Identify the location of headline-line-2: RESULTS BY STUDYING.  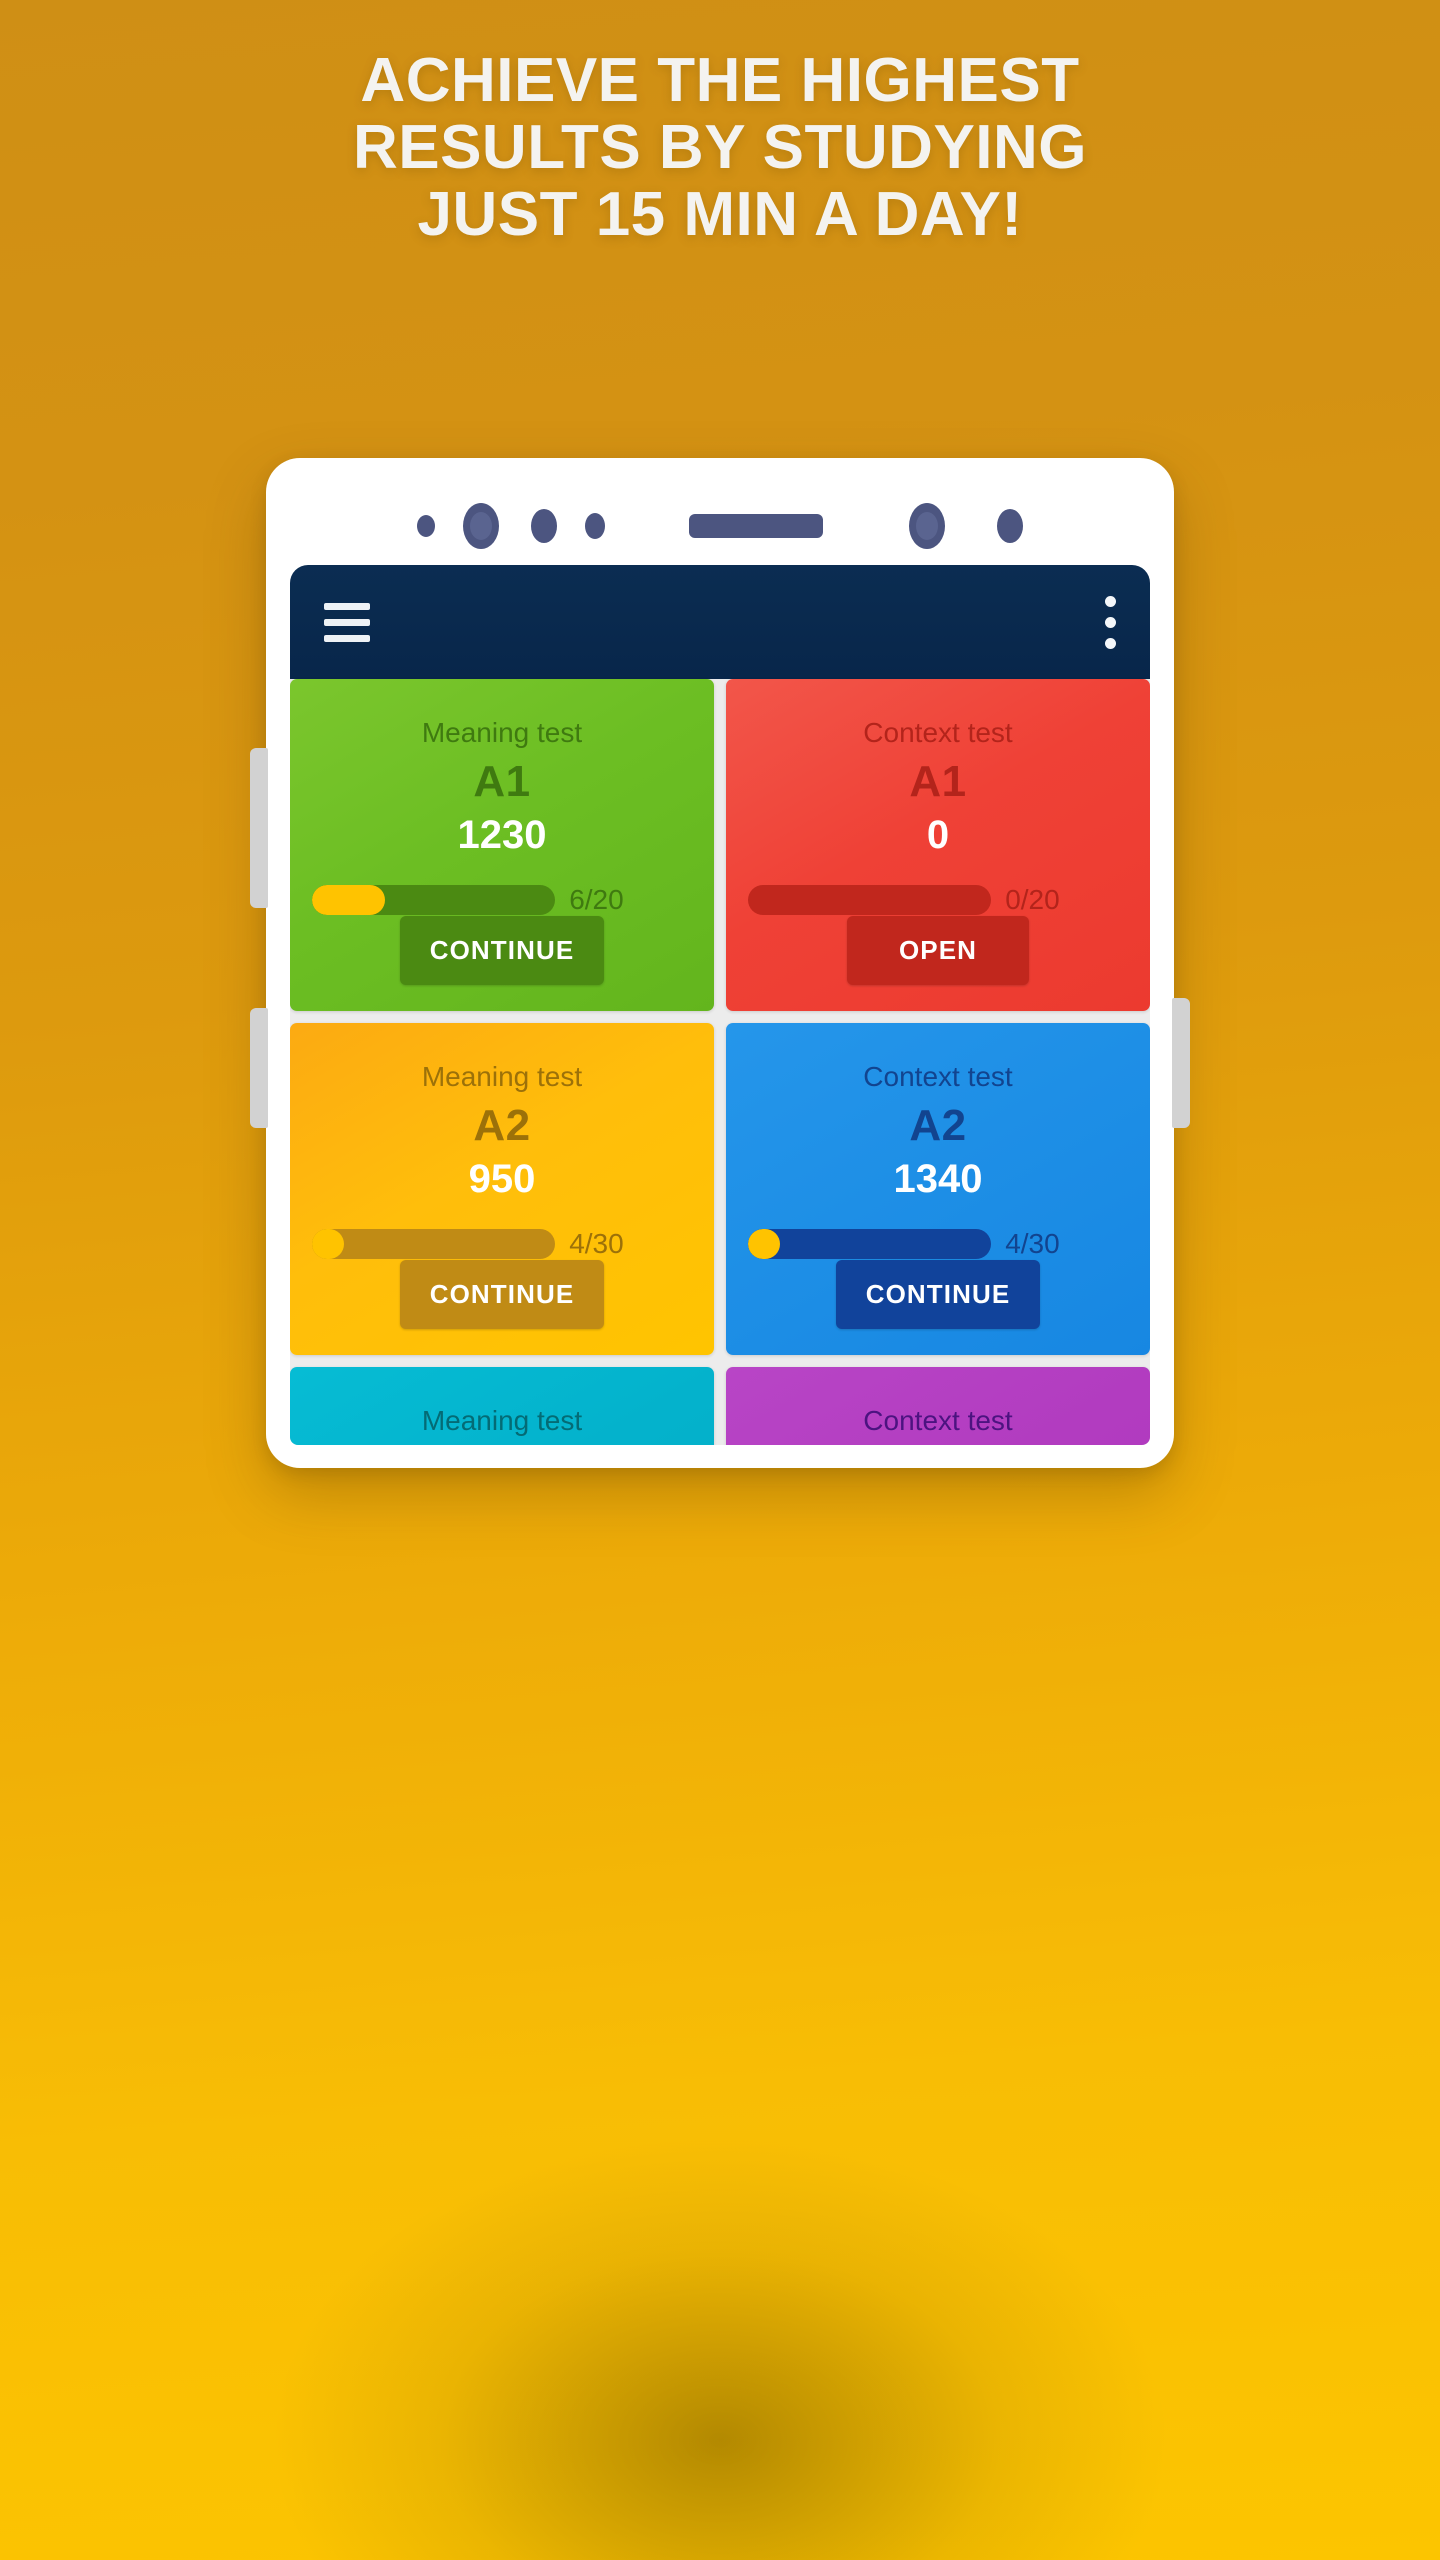
(720, 147).